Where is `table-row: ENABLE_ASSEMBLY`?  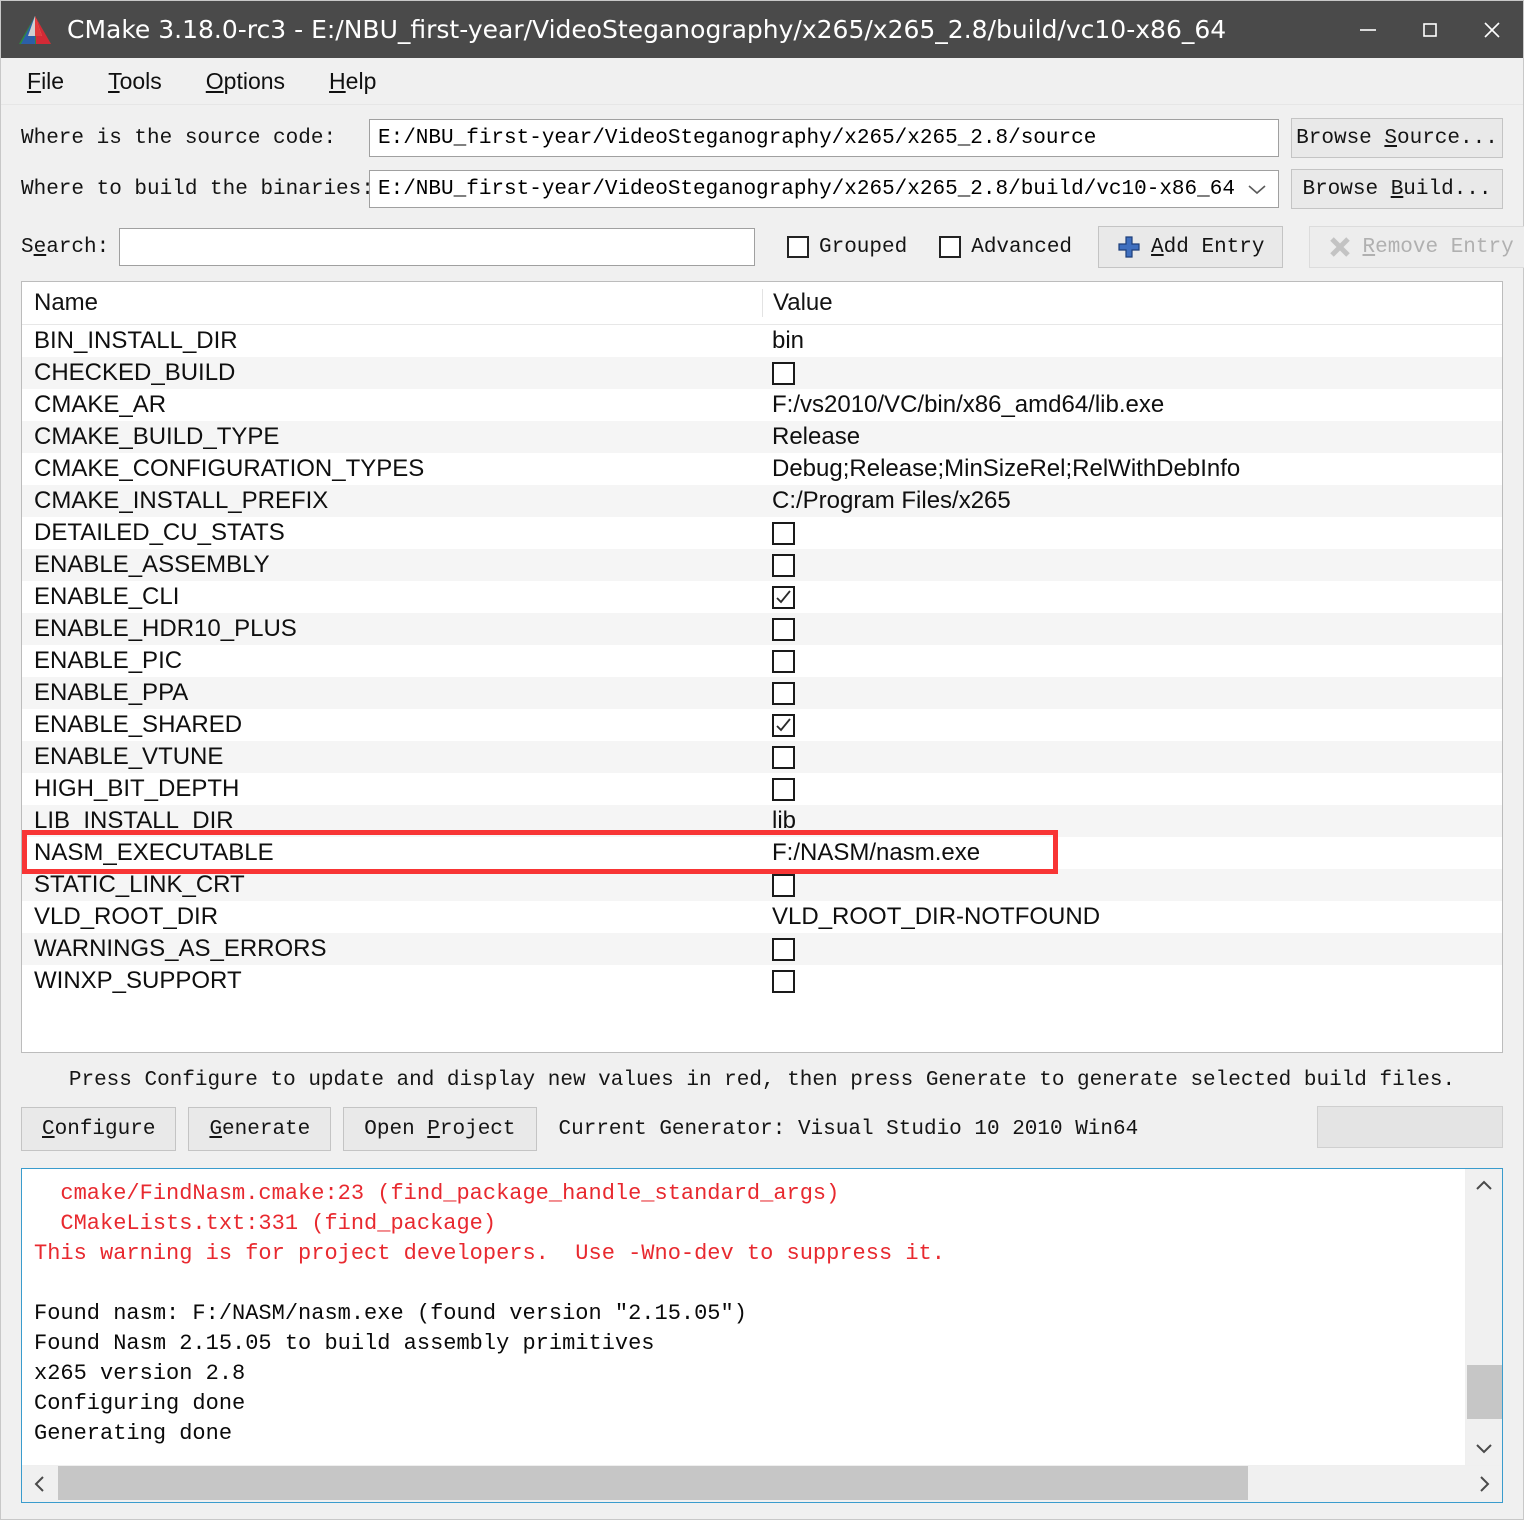
table-row: ENABLE_ASSEMBLY is located at coordinates (762, 565).